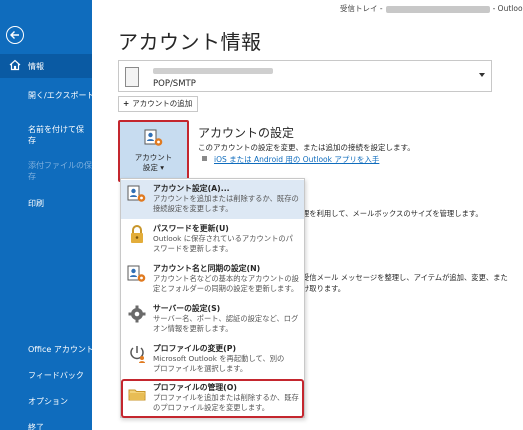 Image resolution: width=523 pixels, height=430 pixels. I want to click on title-folder: 受信トレイ -, so click(361, 8).